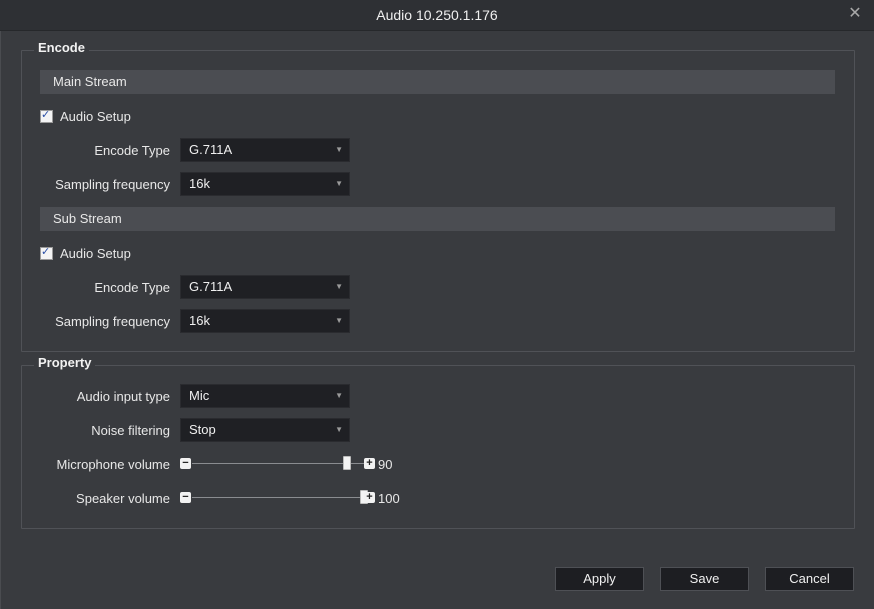  Describe the element at coordinates (211, 286) in the screenshot. I see `sub-encode-type-value: G.711A` at that location.